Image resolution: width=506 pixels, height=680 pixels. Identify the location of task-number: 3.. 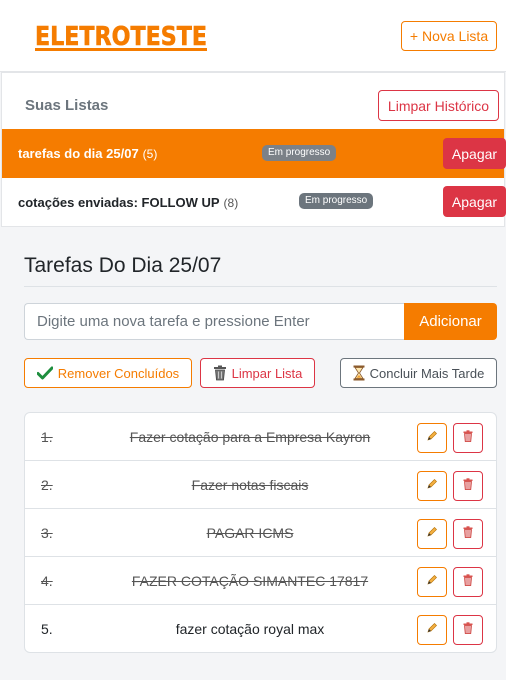
(47, 533).